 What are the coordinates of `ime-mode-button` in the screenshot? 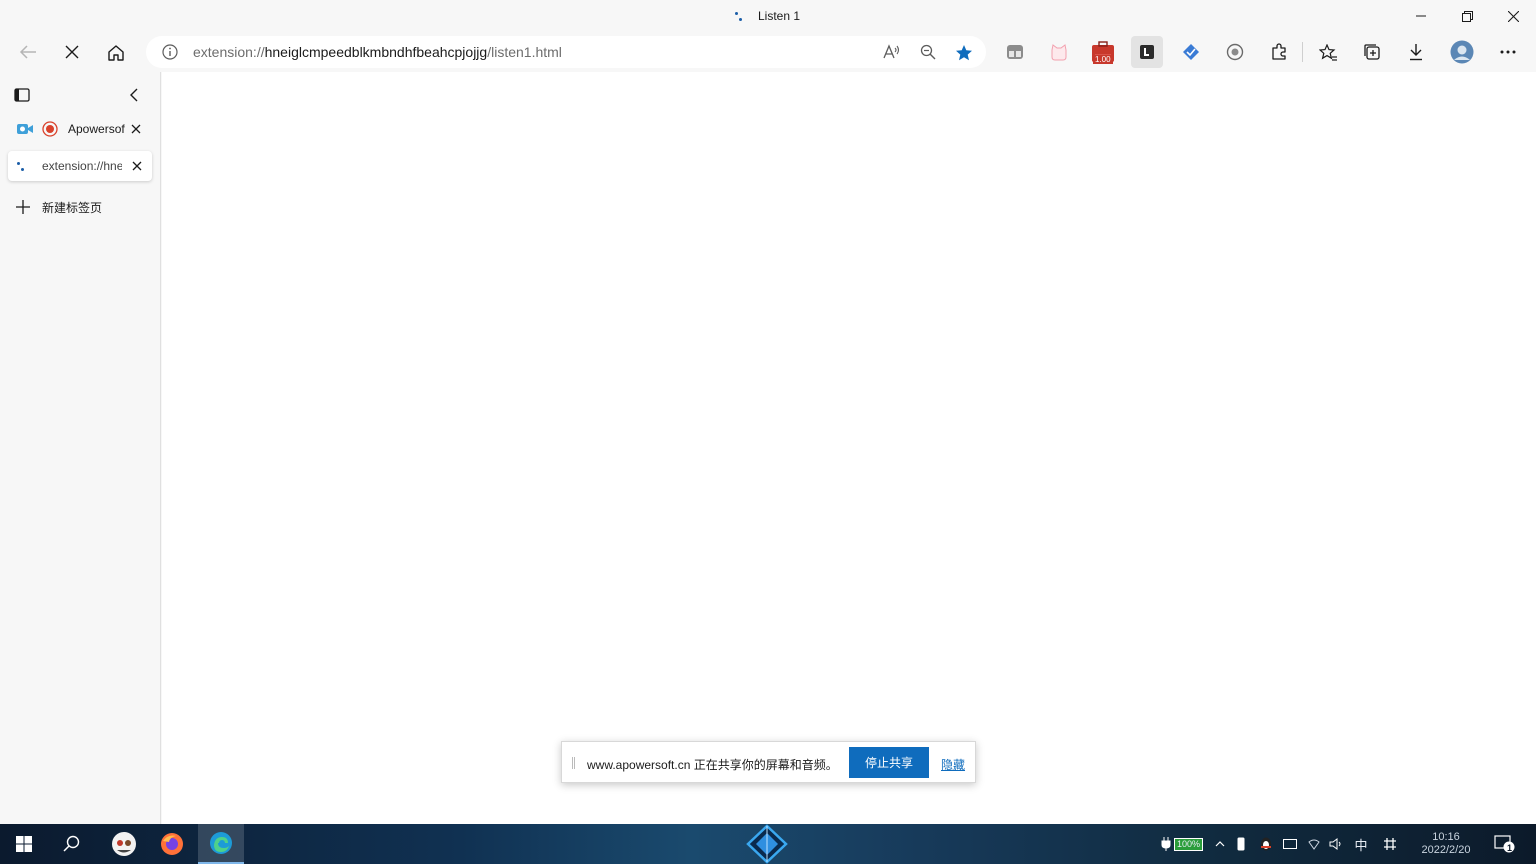 It's located at (1390, 844).